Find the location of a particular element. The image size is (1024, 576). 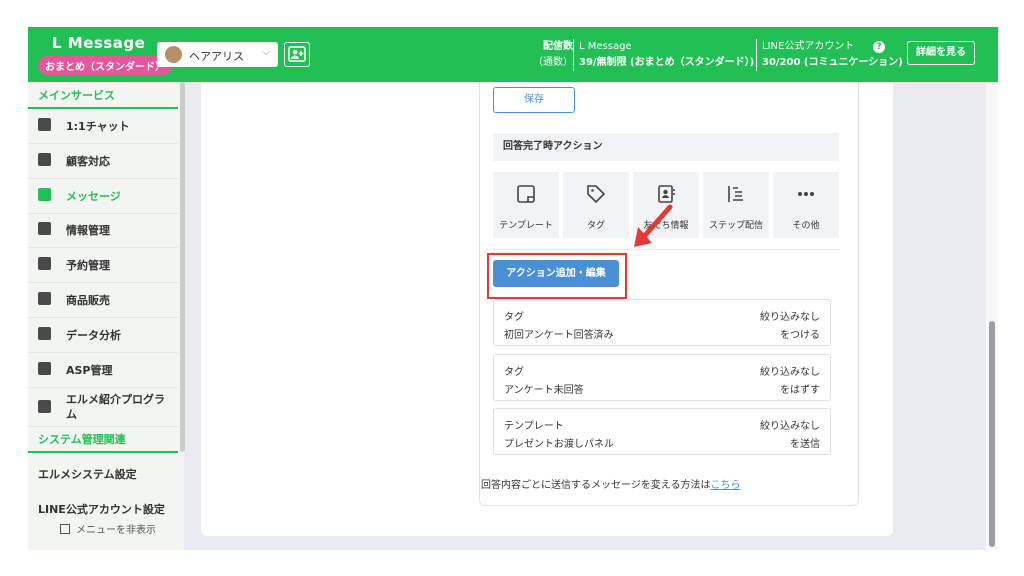

customer-icon is located at coordinates (44, 159).